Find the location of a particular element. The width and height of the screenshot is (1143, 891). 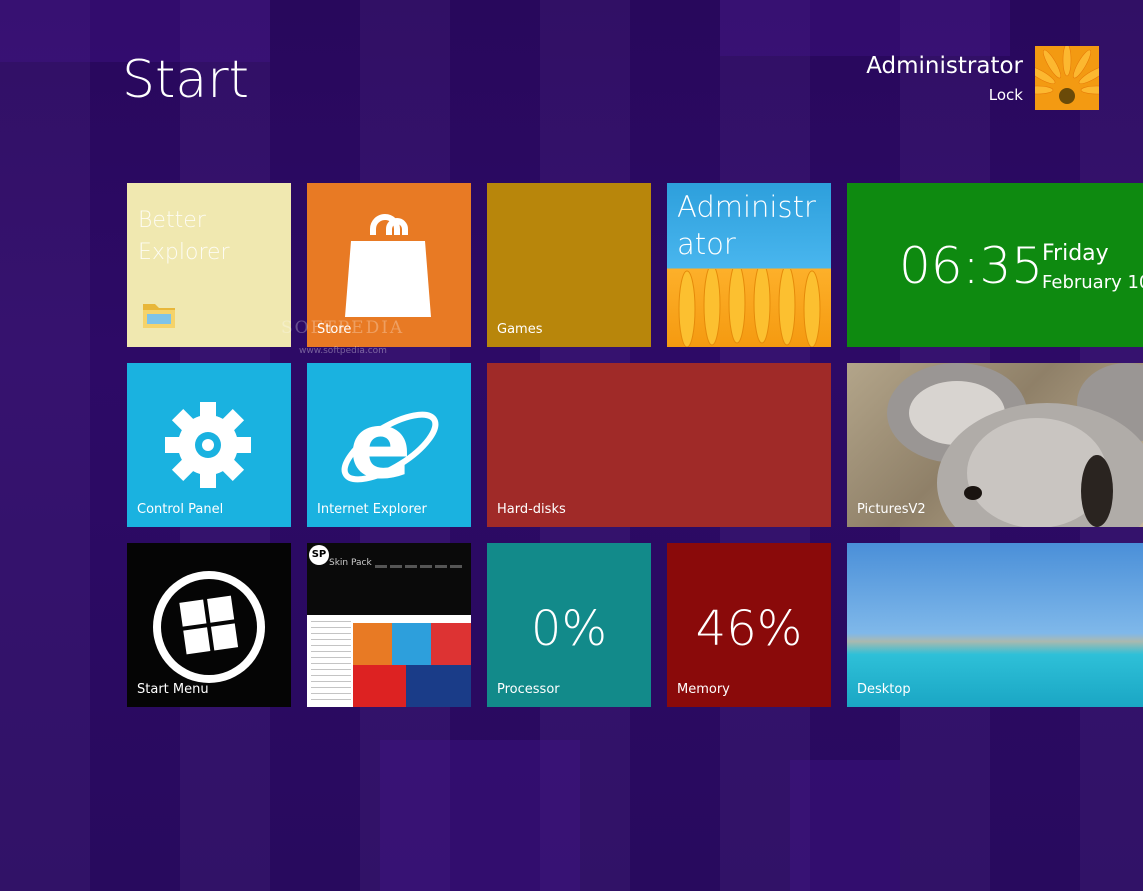

preview-sidebar is located at coordinates (331, 661).